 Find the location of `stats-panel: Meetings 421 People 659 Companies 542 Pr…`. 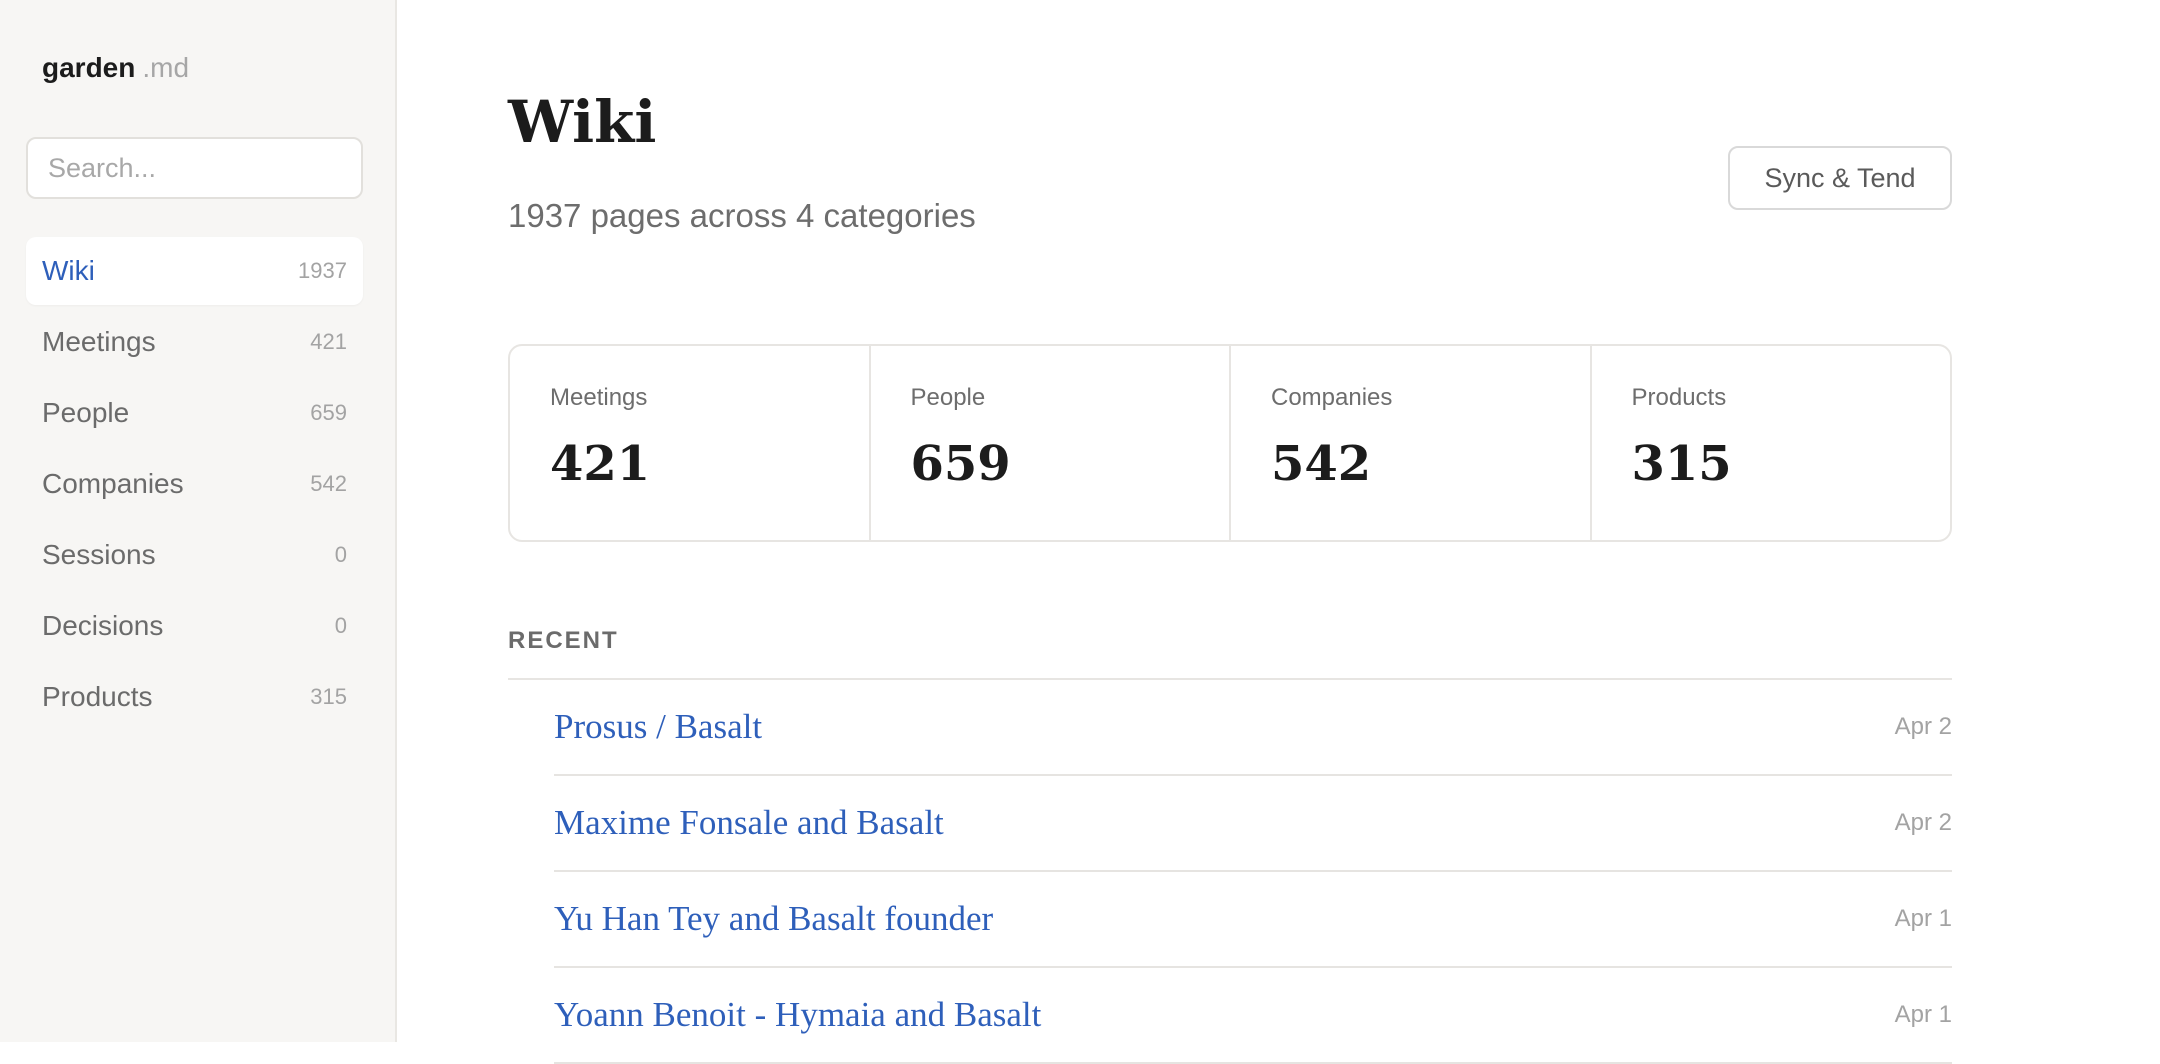

stats-panel: Meetings 421 People 659 Companies 542 Pr… is located at coordinates (1230, 443).